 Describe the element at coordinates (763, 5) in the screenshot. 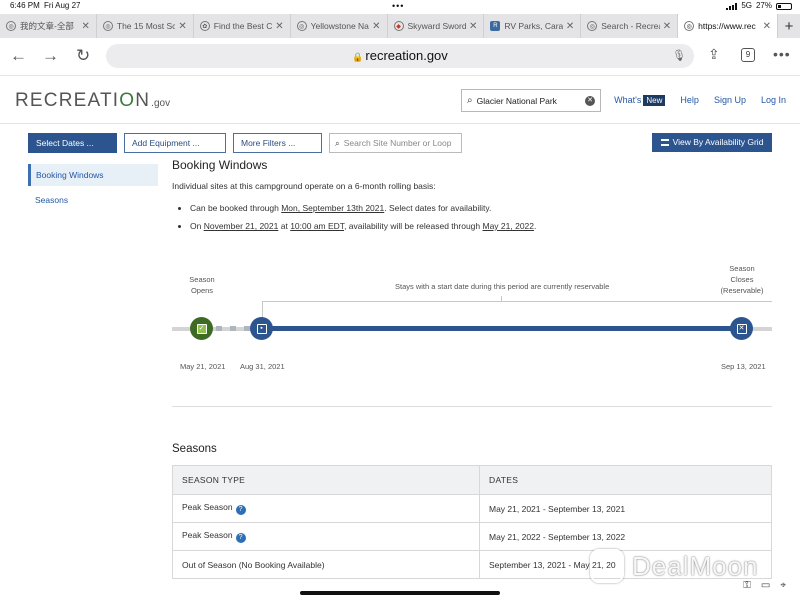

I see `battery-percent: 27%` at that location.